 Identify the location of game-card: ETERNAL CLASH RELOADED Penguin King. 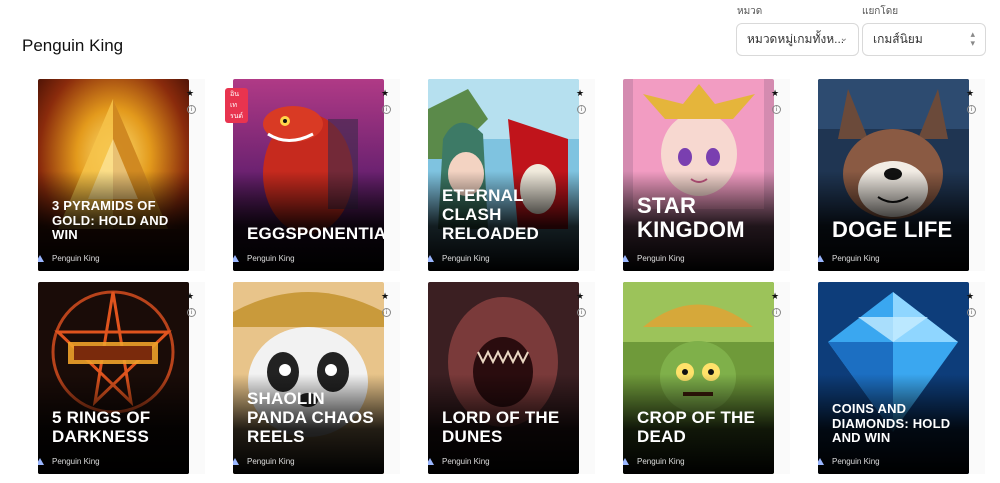
(503, 175).